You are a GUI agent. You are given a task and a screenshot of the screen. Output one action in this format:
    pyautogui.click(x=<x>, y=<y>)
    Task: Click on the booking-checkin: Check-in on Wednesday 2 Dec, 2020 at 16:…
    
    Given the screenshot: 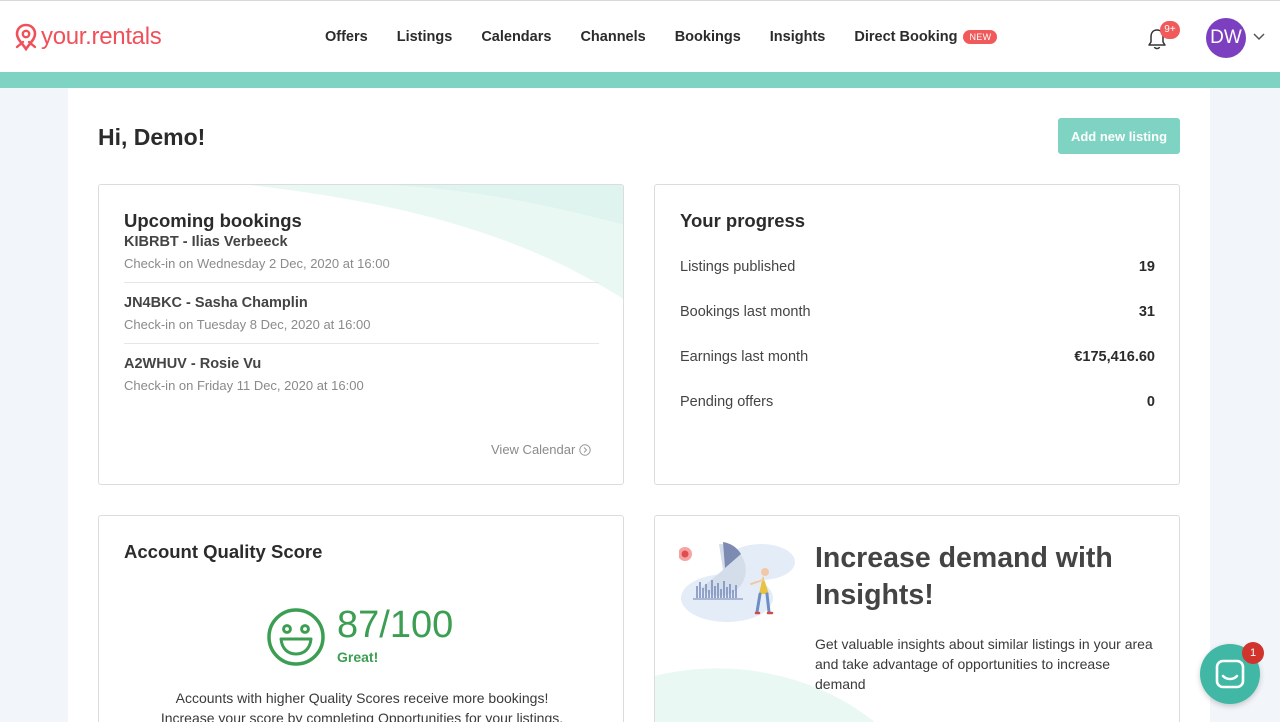 What is the action you would take?
    pyautogui.click(x=257, y=263)
    